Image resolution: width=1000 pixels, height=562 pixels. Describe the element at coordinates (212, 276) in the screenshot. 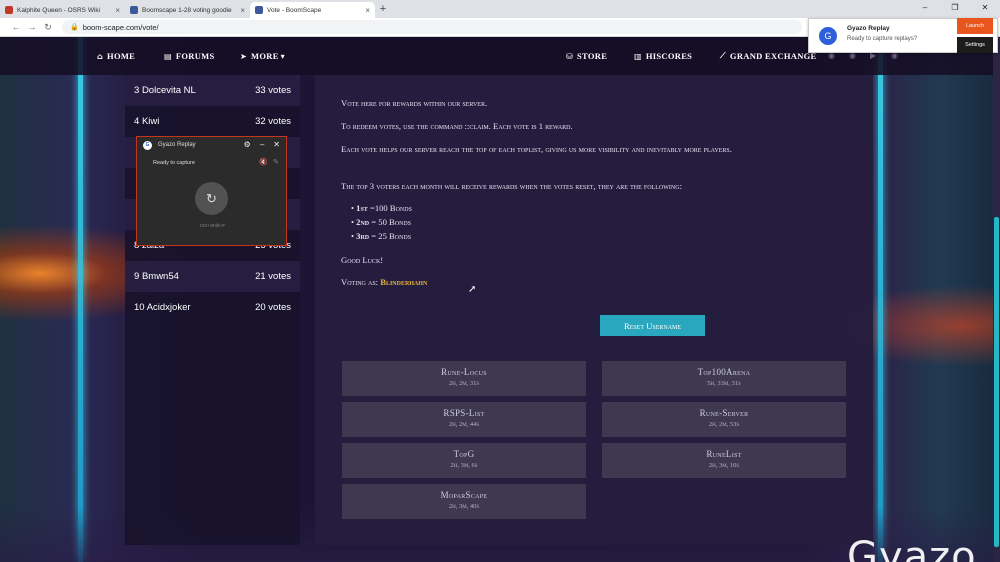

I see `list-item: 9 Bmwn54 21 votes` at that location.